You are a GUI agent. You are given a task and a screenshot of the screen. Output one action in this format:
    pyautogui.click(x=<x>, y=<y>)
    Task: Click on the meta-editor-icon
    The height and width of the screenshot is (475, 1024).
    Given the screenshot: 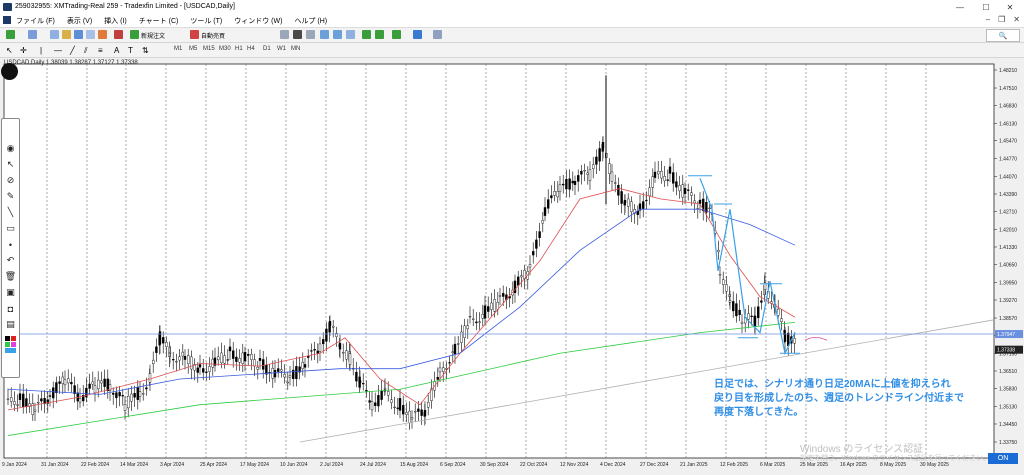 What is the action you would take?
    pyautogui.click(x=118, y=34)
    